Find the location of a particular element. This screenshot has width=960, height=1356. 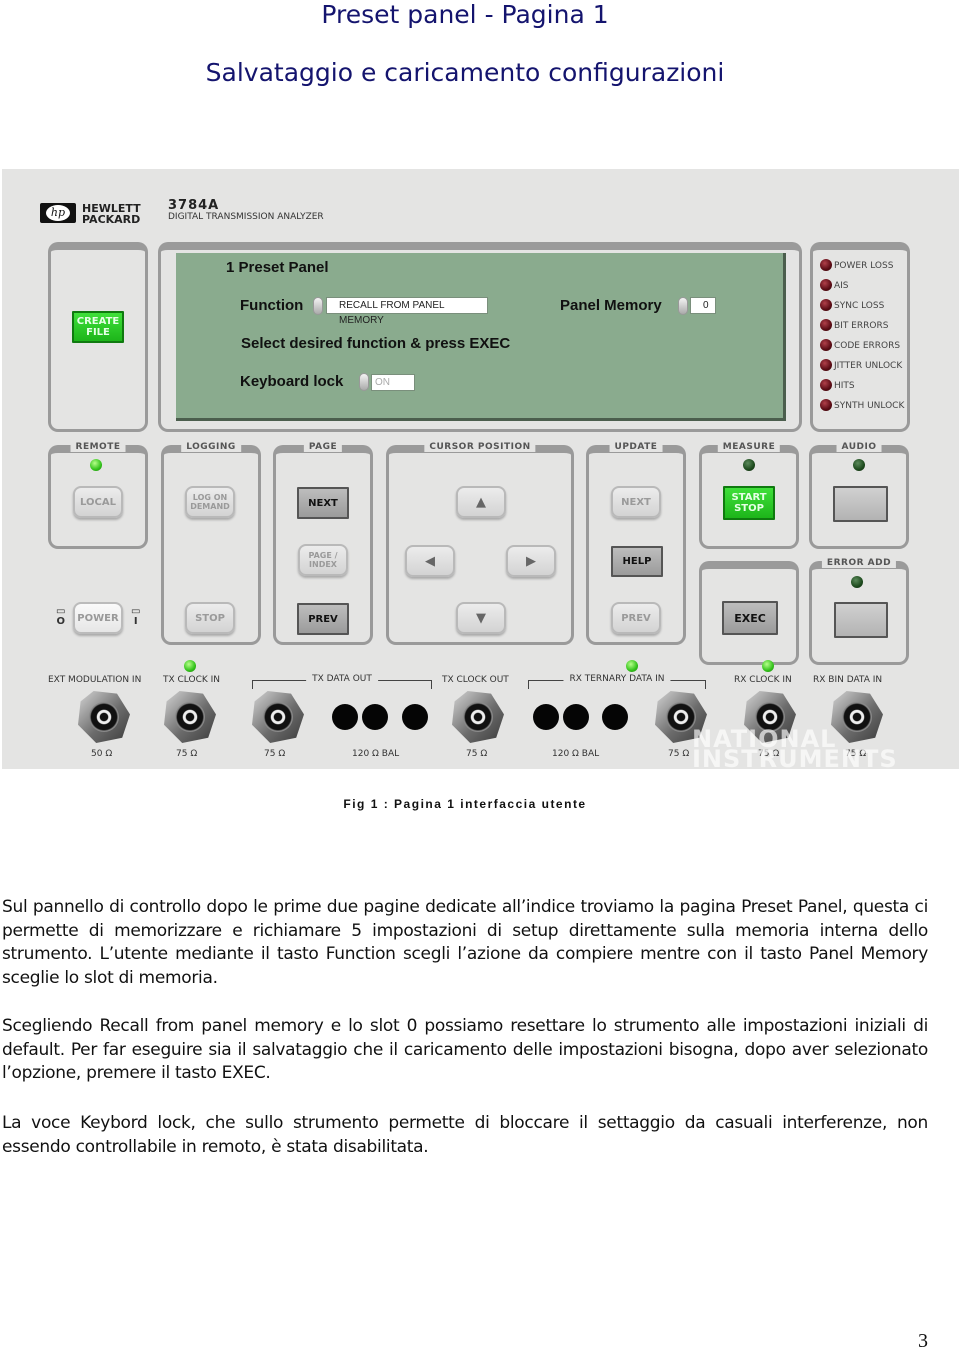

remote-led-icon is located at coordinates (96, 465).